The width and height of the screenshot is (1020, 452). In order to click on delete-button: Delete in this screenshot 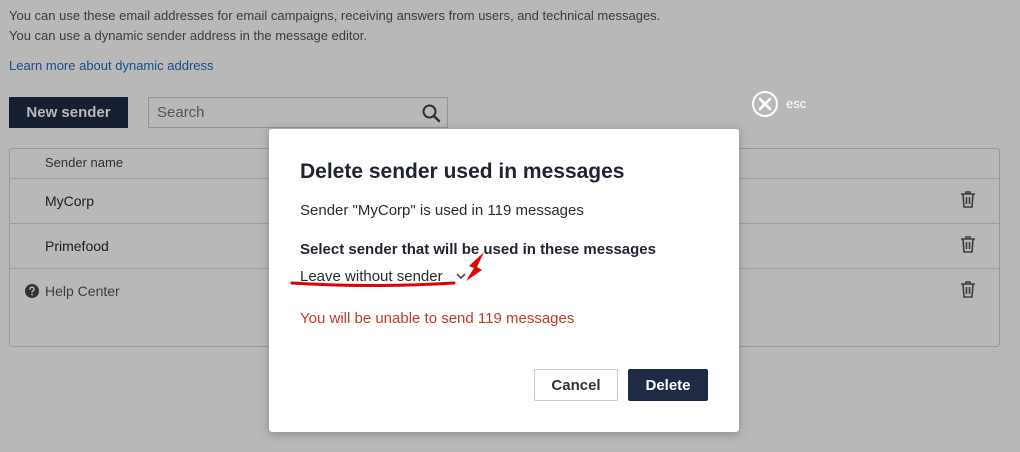, I will do `click(668, 385)`.